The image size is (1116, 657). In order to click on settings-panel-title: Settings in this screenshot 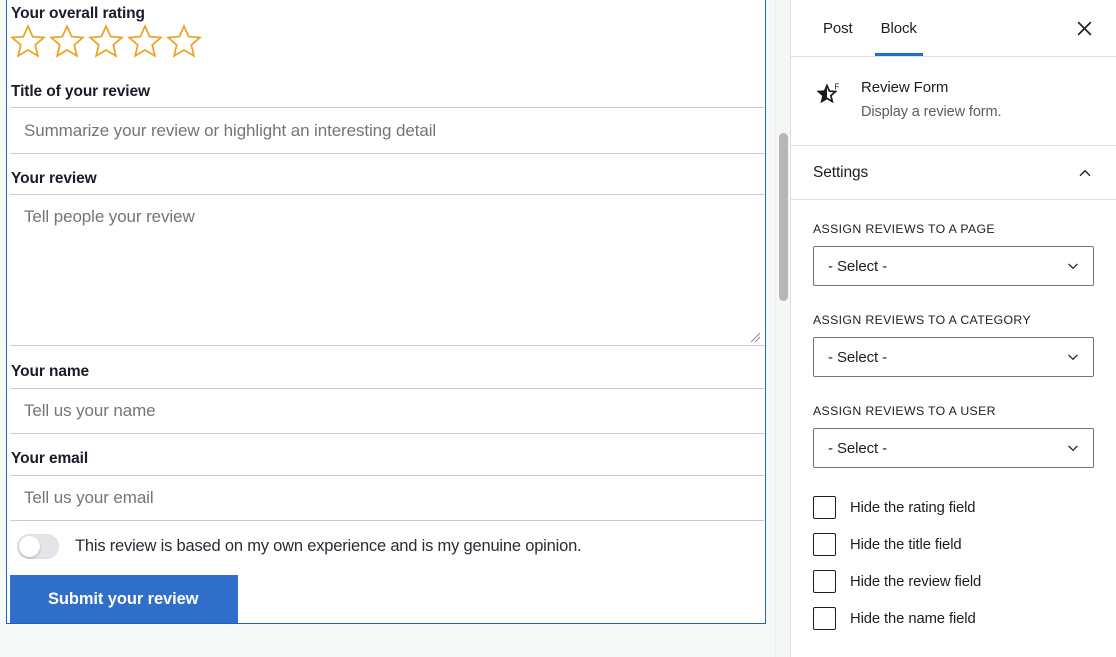, I will do `click(841, 172)`.